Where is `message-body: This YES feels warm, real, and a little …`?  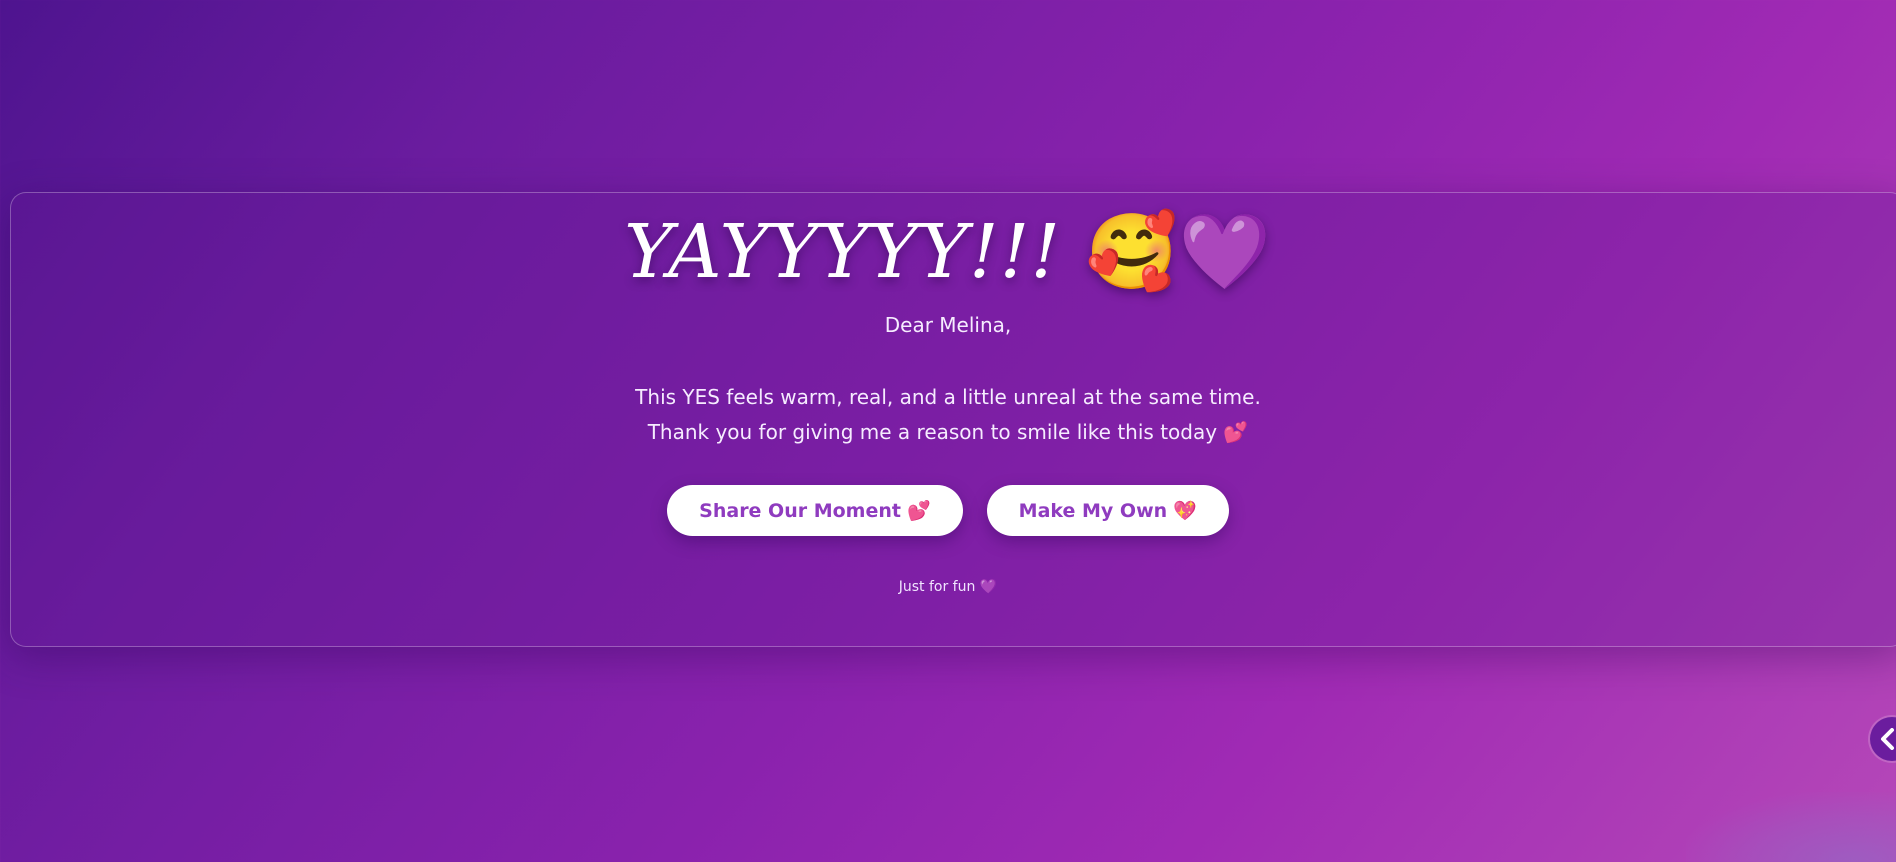 message-body: This YES feels warm, real, and a little … is located at coordinates (948, 415).